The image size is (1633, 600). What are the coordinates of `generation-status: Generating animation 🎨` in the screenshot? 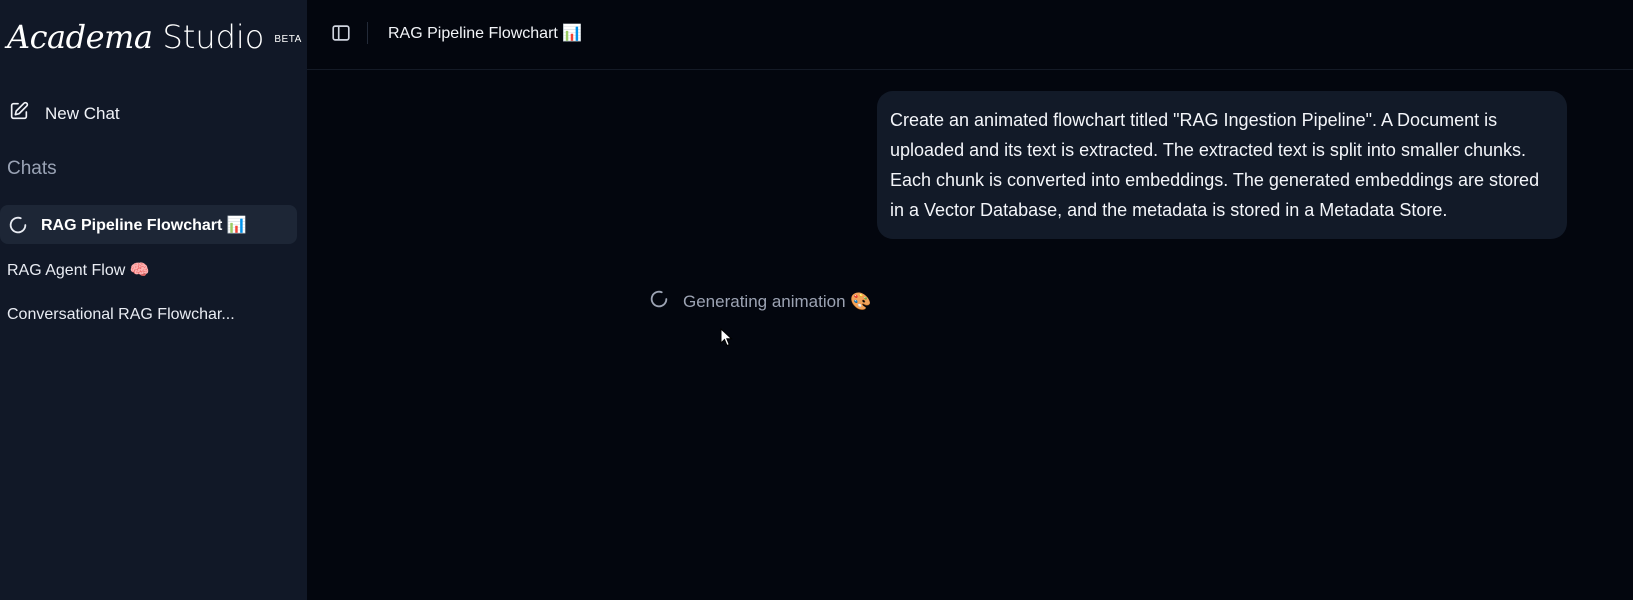 It's located at (759, 301).